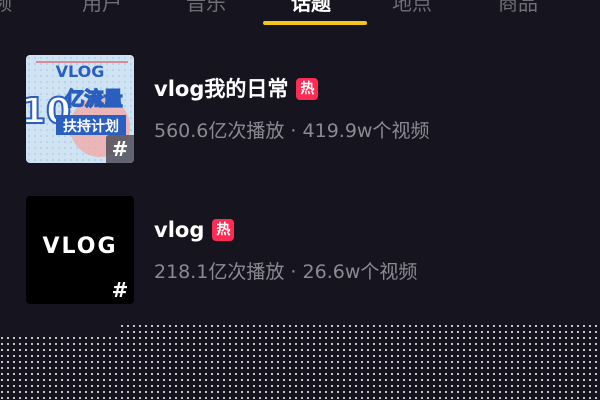 This screenshot has width=600, height=400. Describe the element at coordinates (311, 9) in the screenshot. I see `tab-topics: 话题` at that location.